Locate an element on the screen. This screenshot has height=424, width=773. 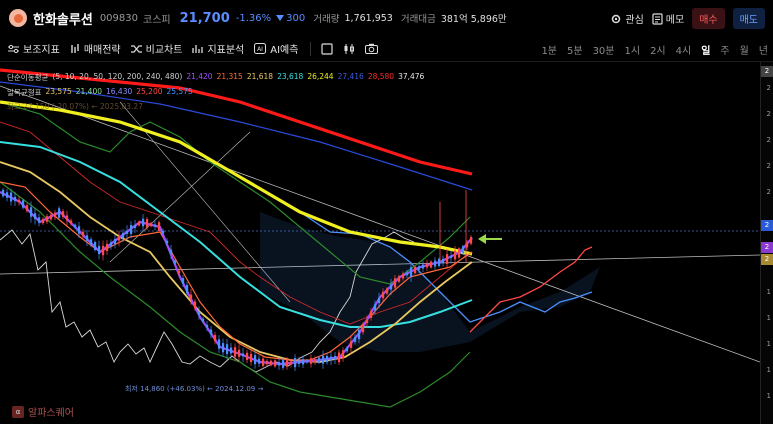
period-day: 일 is located at coordinates (705, 49).